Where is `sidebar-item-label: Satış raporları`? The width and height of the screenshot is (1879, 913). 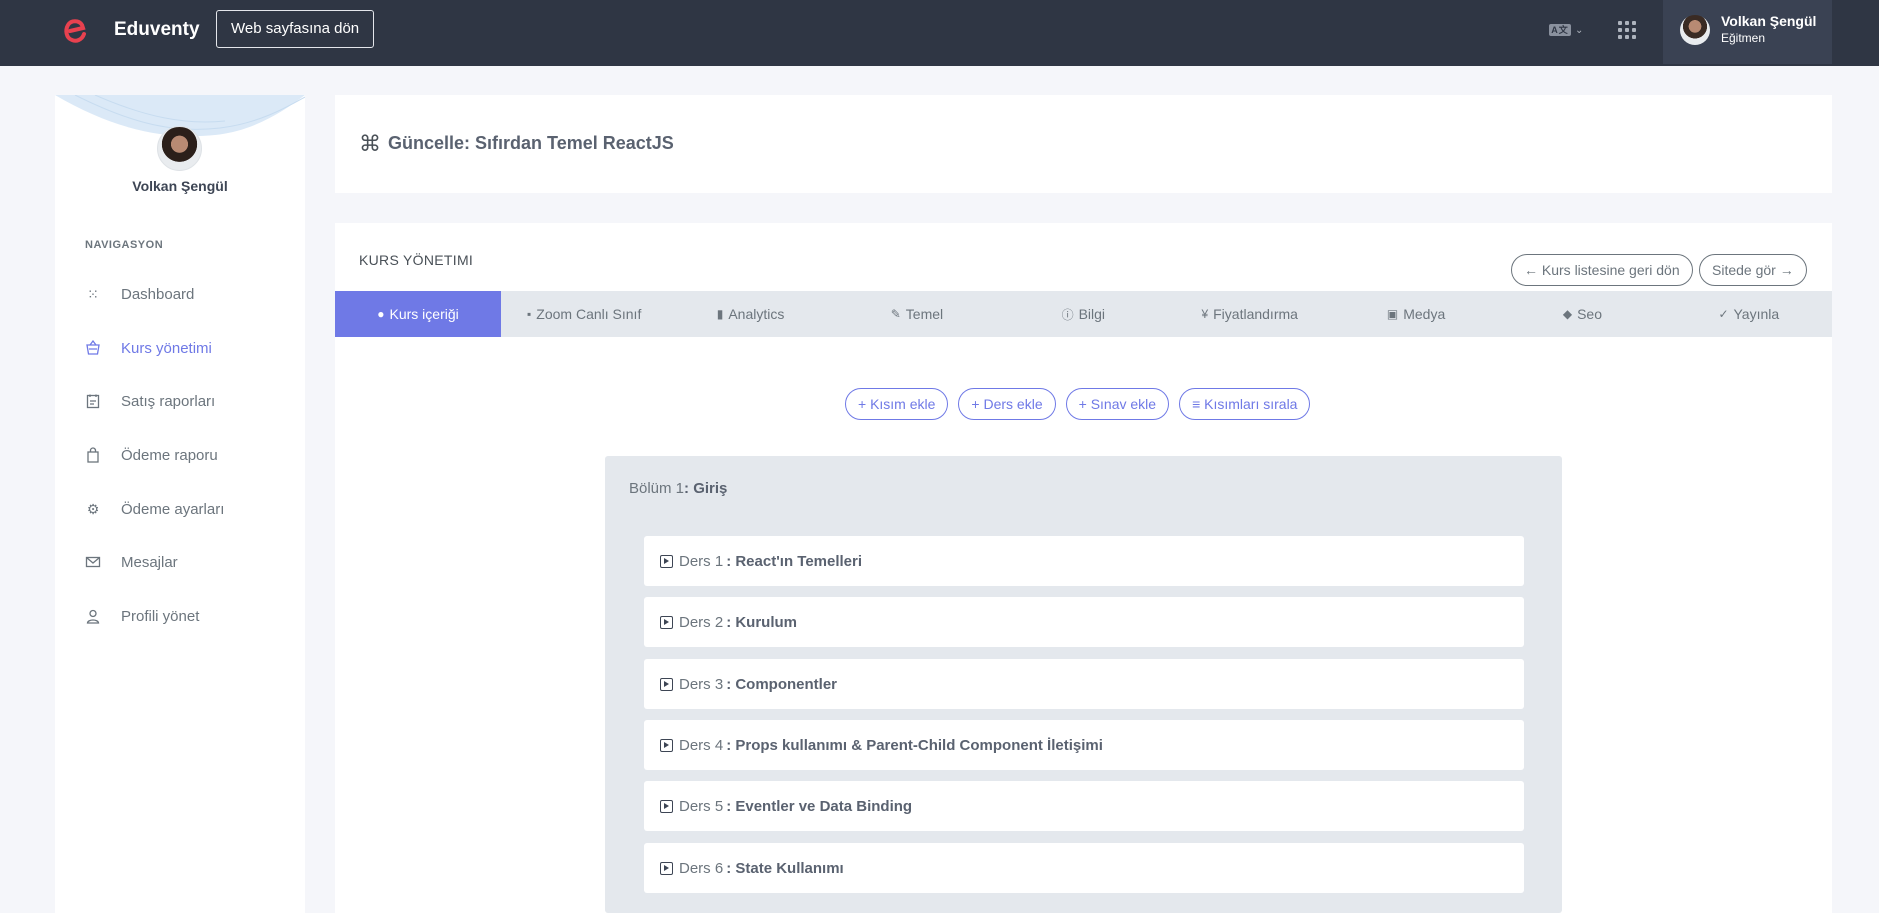 sidebar-item-label: Satış raporları is located at coordinates (168, 401).